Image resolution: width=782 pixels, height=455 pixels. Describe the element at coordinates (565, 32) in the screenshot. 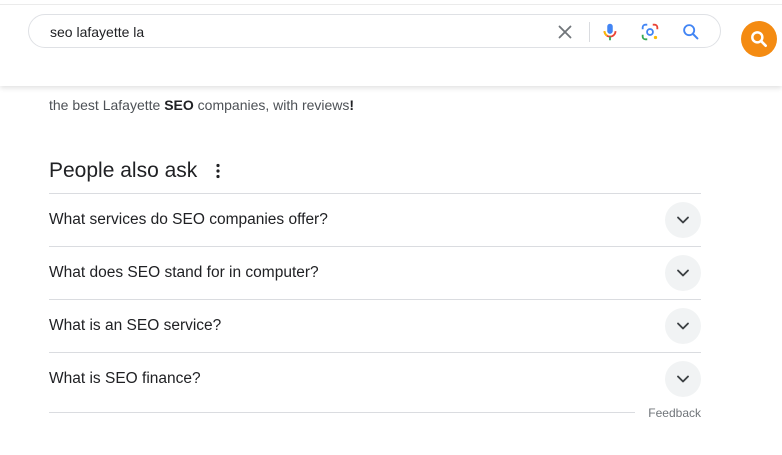

I see `close-icon` at that location.